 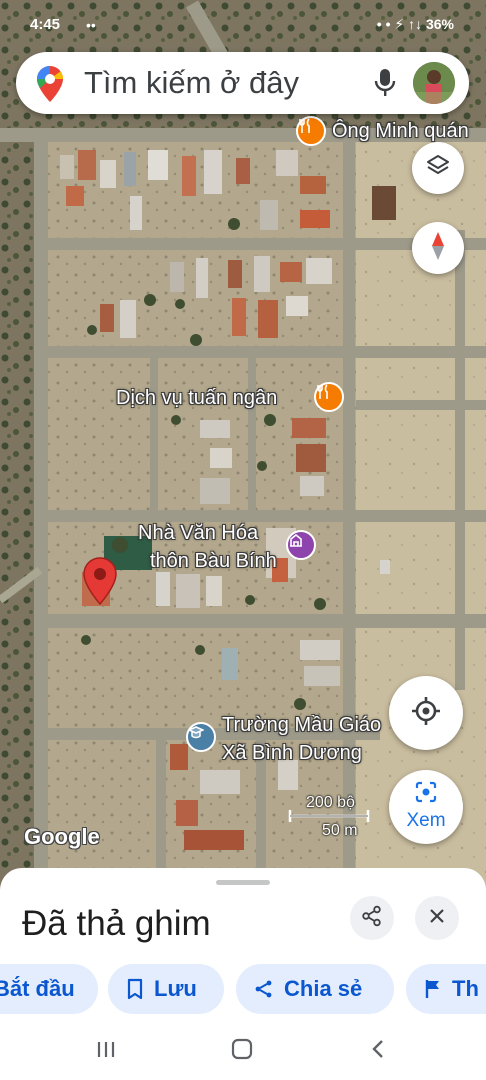 What do you see at coordinates (201, 737) in the screenshot?
I see `school-pin-icon` at bounding box center [201, 737].